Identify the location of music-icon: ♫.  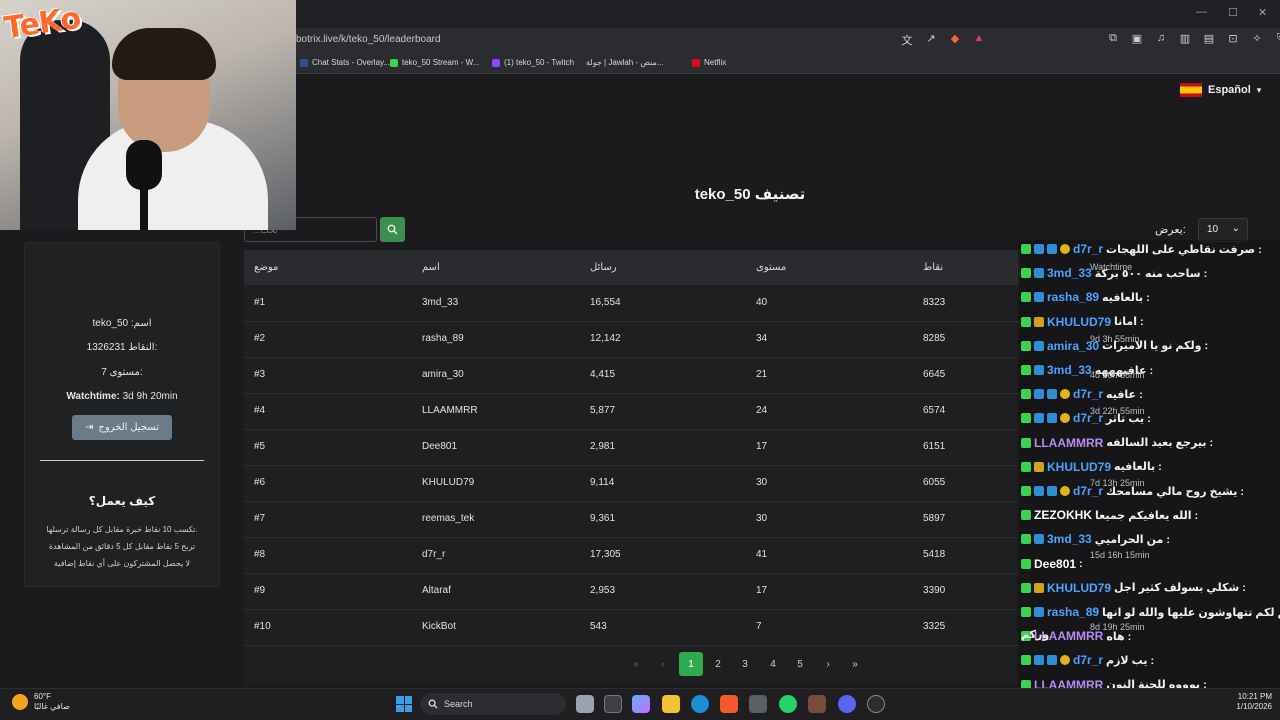
(1161, 38).